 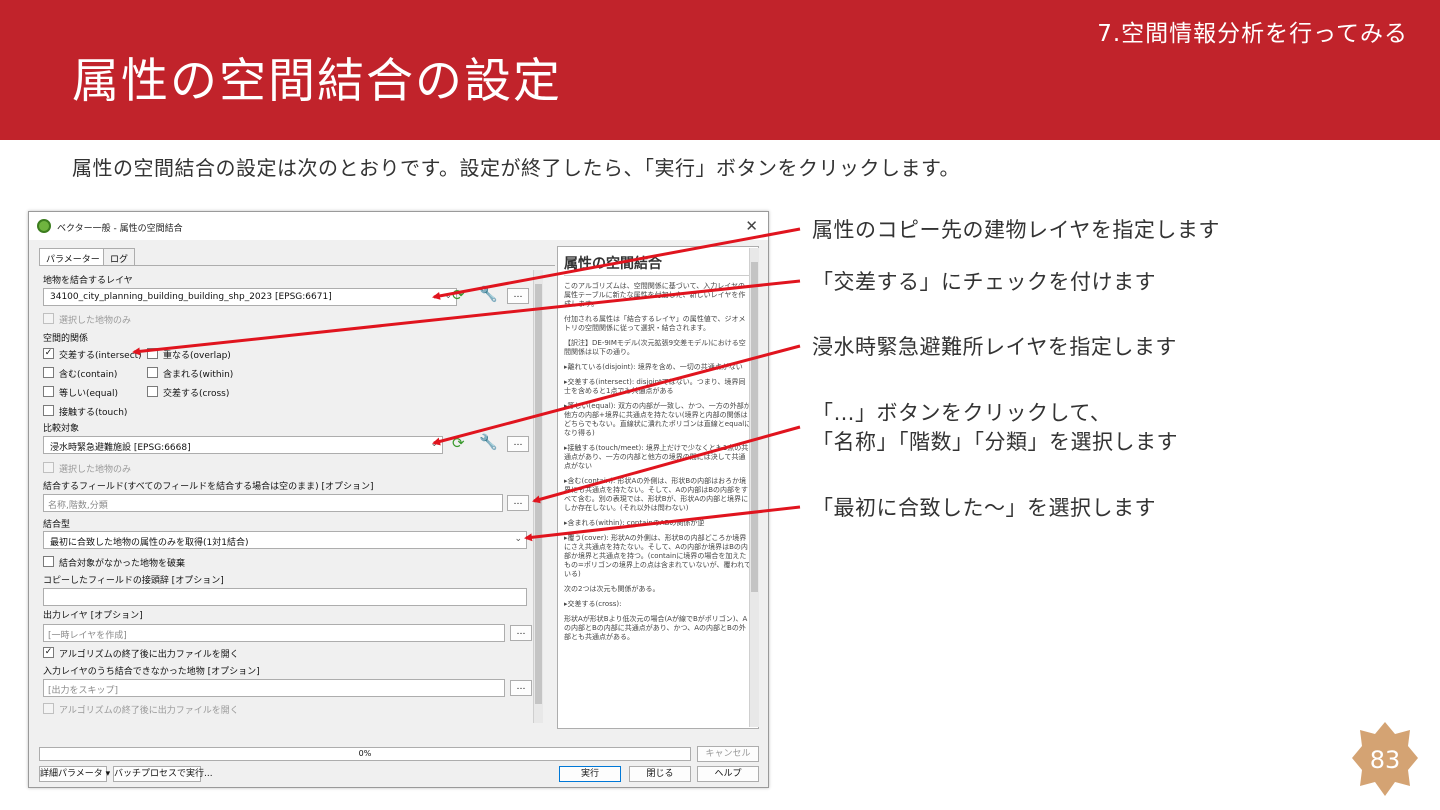 I want to click on help-scrollbar-thumb, so click(x=754, y=427).